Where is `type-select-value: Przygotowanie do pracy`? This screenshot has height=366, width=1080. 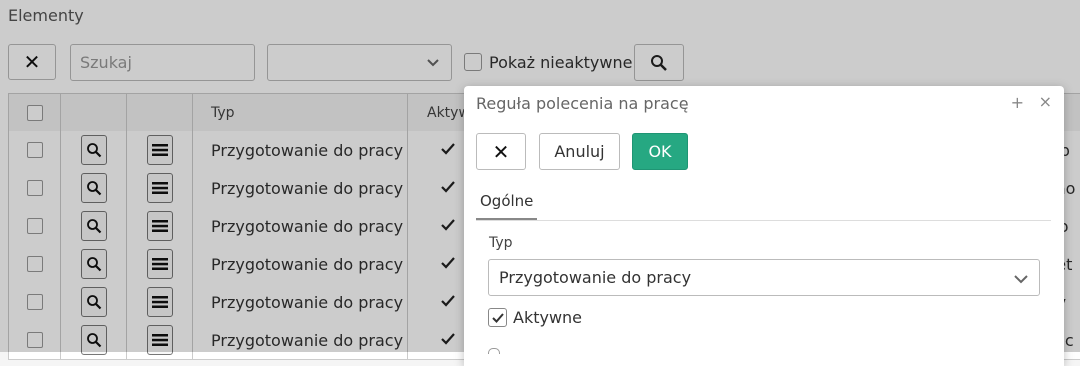
type-select-value: Przygotowanie do pracy is located at coordinates (595, 277).